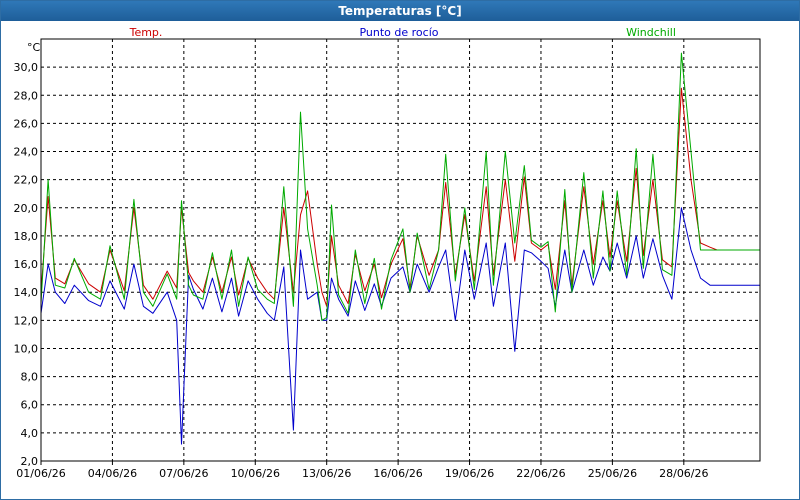 The height and width of the screenshot is (500, 800). What do you see at coordinates (112, 473) in the screenshot?
I see `x-tick-label: 04/06/26` at bounding box center [112, 473].